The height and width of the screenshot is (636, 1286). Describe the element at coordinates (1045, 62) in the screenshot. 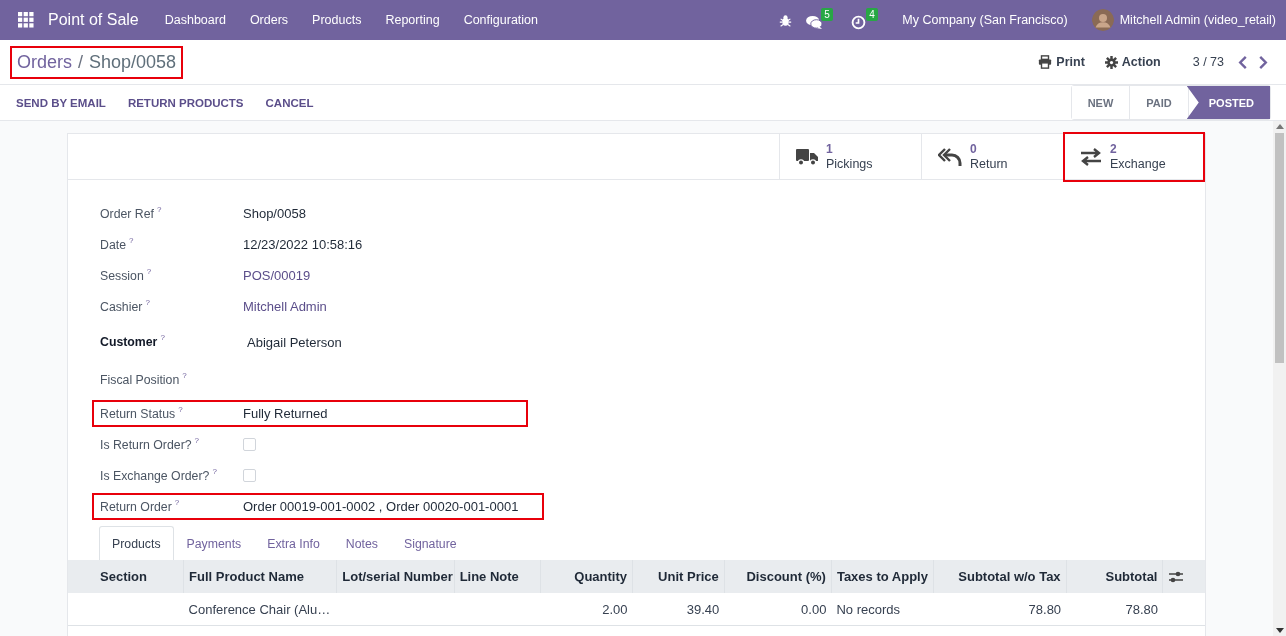

I see `printer-icon` at that location.